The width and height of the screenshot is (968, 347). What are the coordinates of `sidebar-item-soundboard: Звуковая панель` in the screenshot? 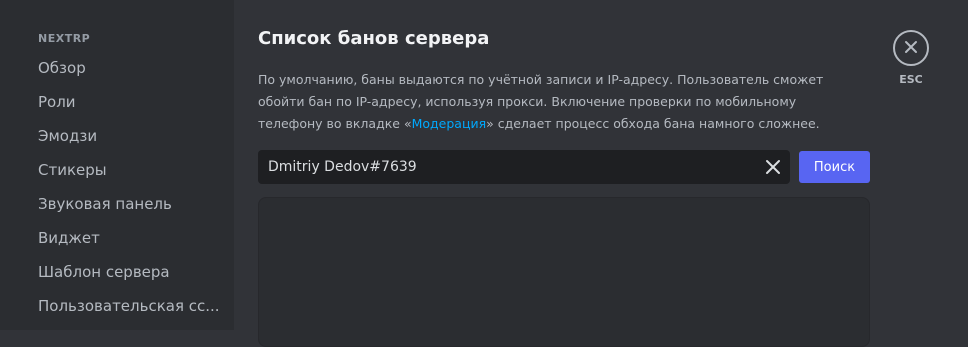 It's located at (126, 204).